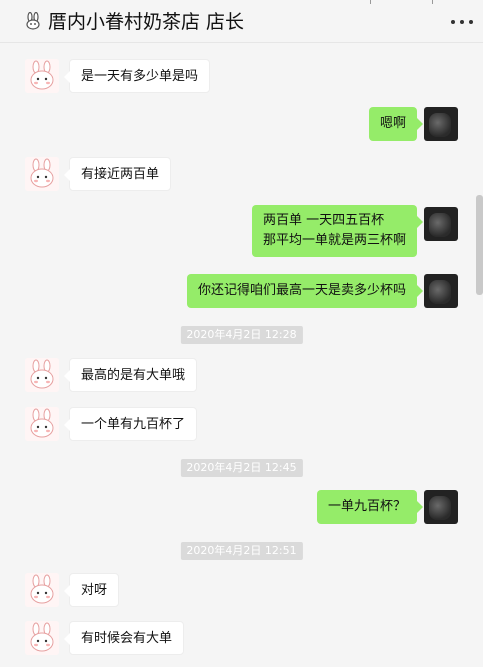 Image resolution: width=483 pixels, height=667 pixels. I want to click on chat-header: 厝内小眷村奶茶店 店长, so click(241, 21).